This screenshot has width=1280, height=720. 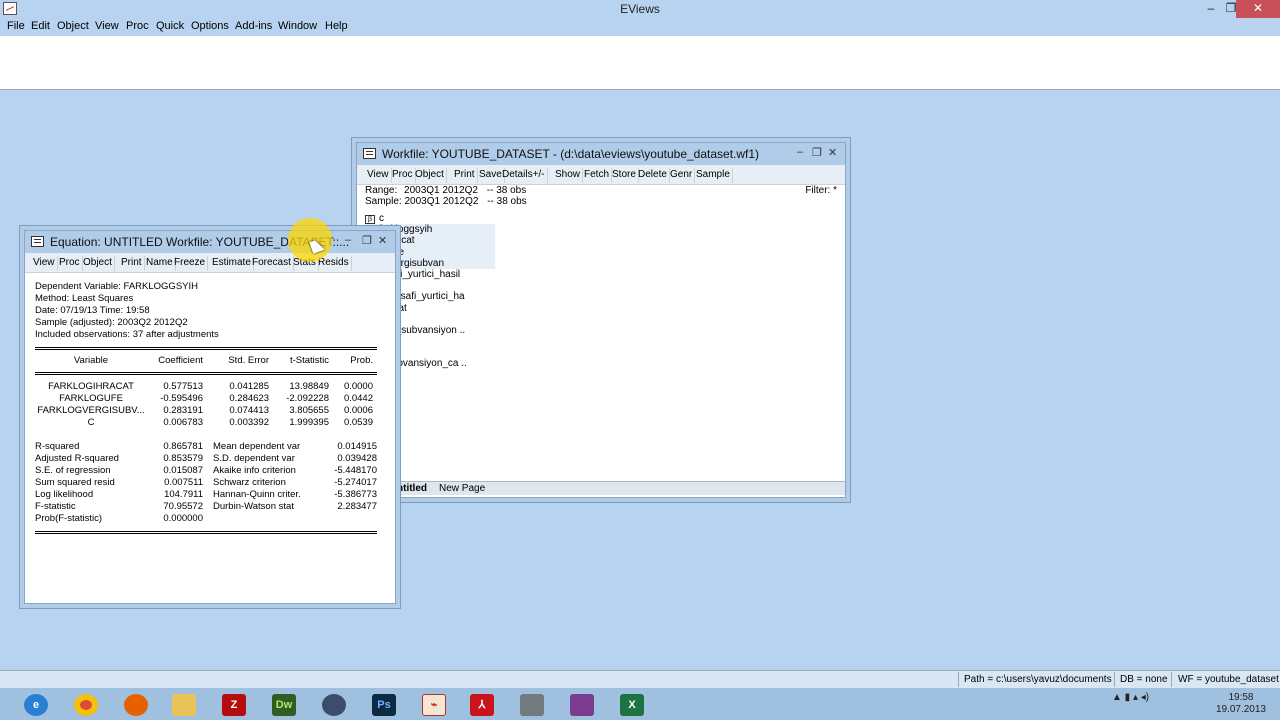 I want to click on wf-range: Range: 2003Q1 2012Q2 -- 38 obs, so click(x=445, y=190).